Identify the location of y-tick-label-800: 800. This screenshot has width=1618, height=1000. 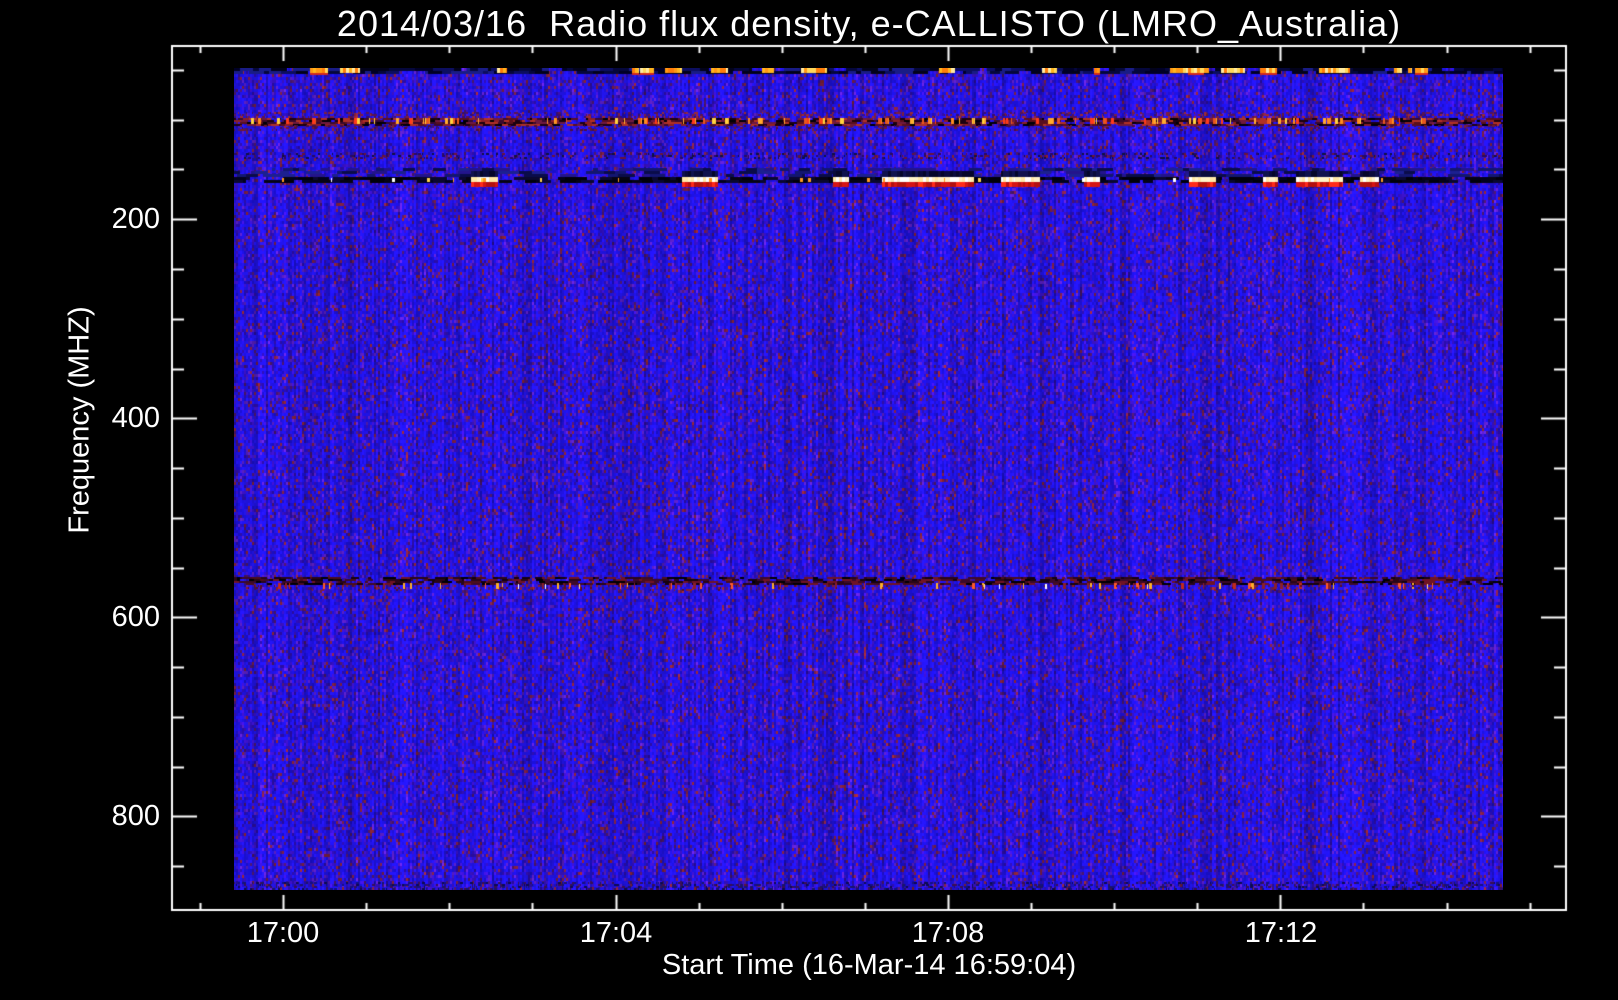
(135, 816).